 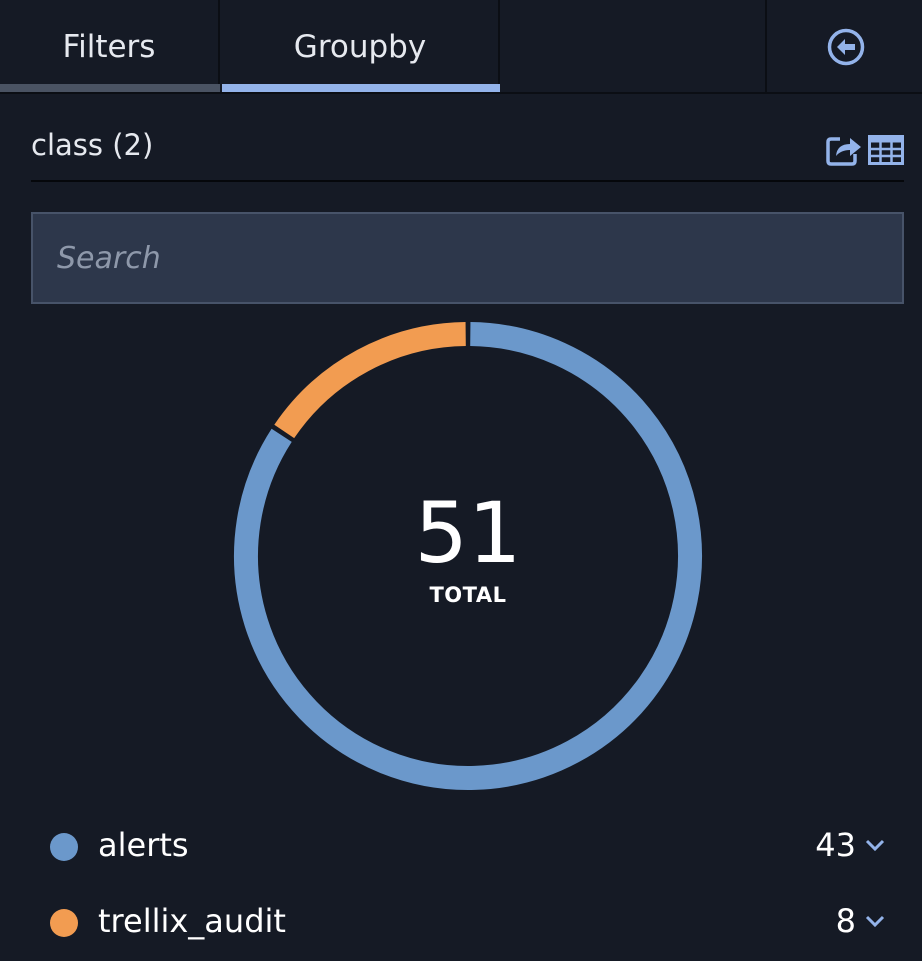 I want to click on table-view-button, so click(x=886, y=150).